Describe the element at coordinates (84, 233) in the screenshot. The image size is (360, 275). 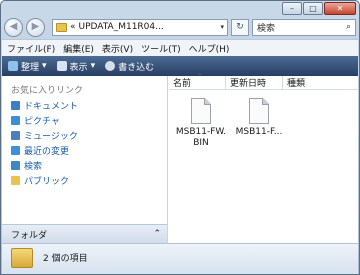
I see `folders-toggle: フォルダ ⌃` at that location.